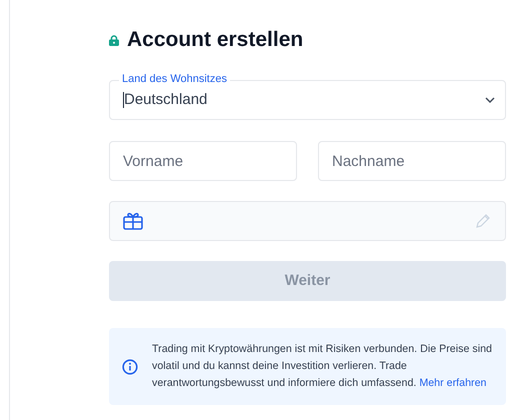  What do you see at coordinates (483, 221) in the screenshot?
I see `pencil-icon` at bounding box center [483, 221].